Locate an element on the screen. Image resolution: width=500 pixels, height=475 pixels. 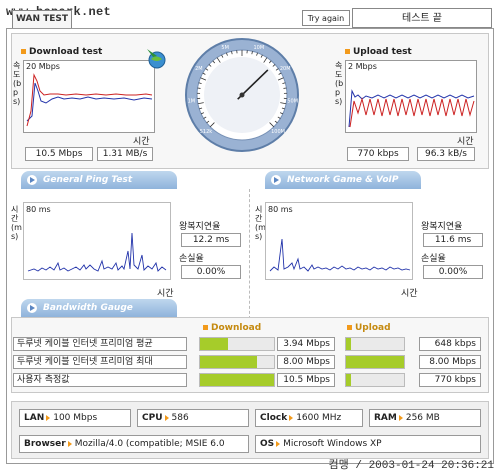
ping-rtt-label: 왕복지연율 is located at coordinates (200, 227).